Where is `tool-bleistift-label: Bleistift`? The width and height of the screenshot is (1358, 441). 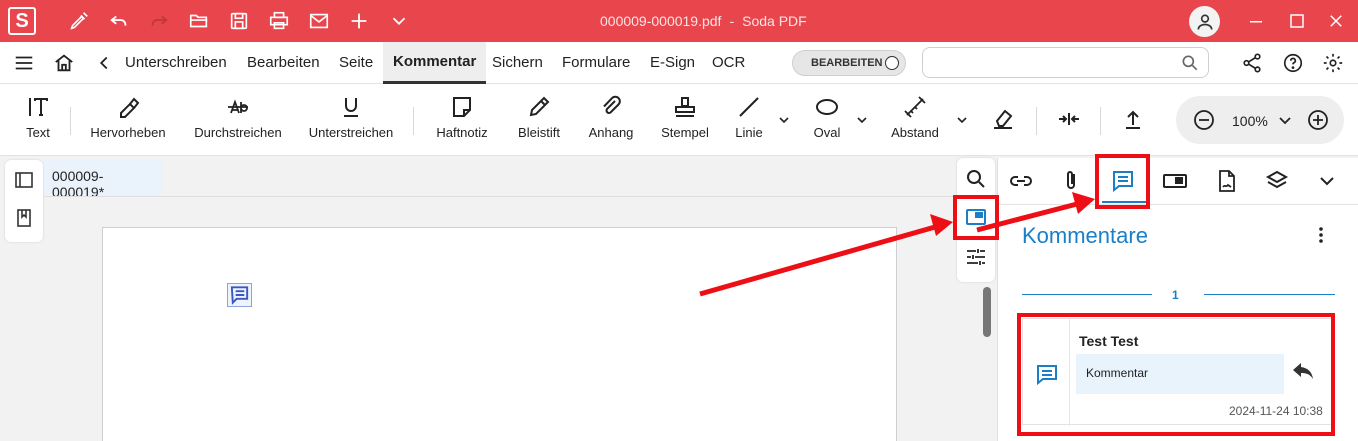 tool-bleistift-label: Bleistift is located at coordinates (539, 132).